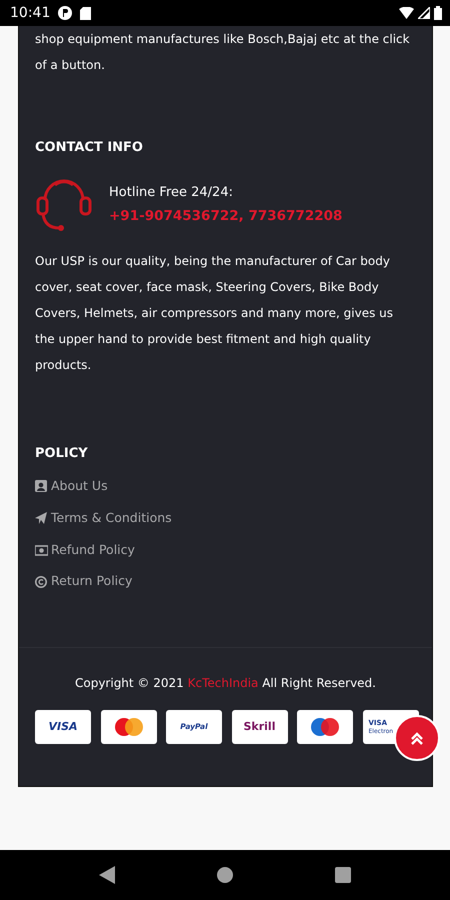 This screenshot has width=450, height=900. Describe the element at coordinates (41, 486) in the screenshot. I see `person-icon` at that location.